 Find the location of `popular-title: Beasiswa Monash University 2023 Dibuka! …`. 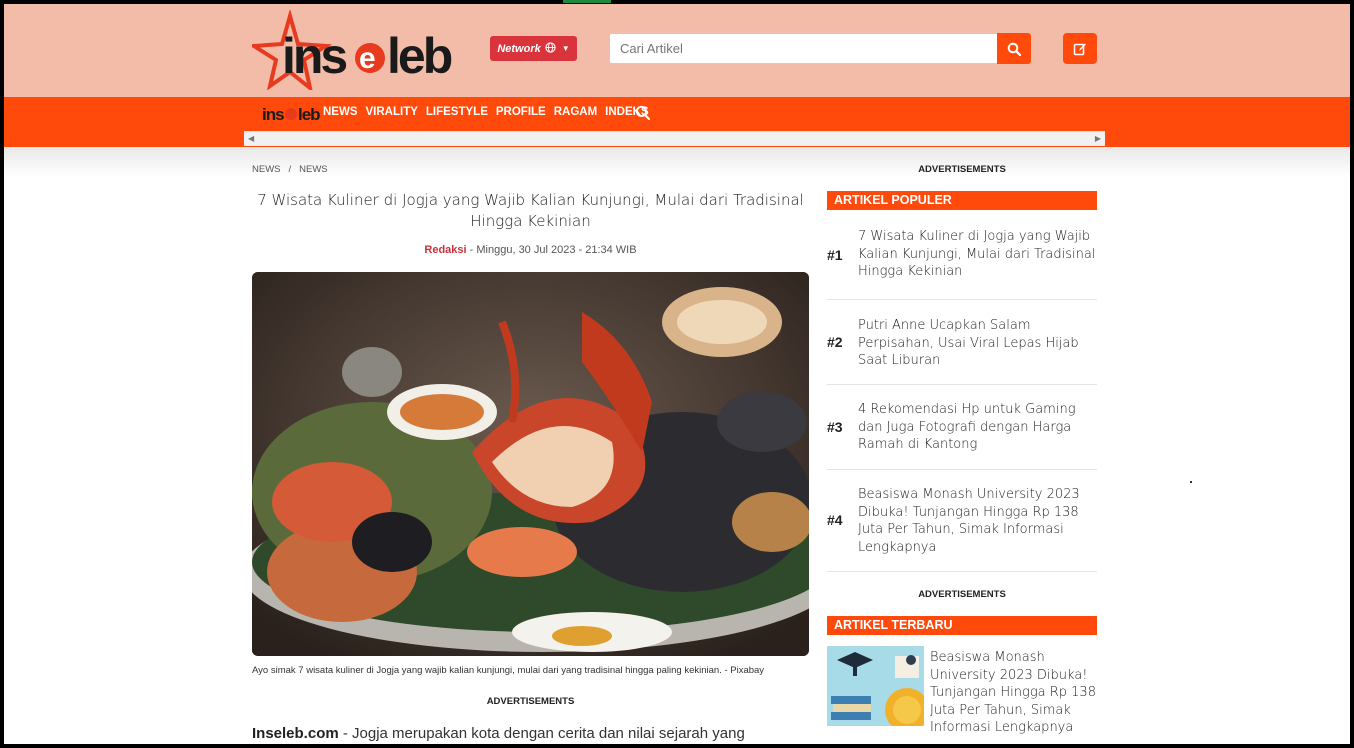

popular-title: Beasiswa Monash University 2023 Dibuka! … is located at coordinates (978, 521).